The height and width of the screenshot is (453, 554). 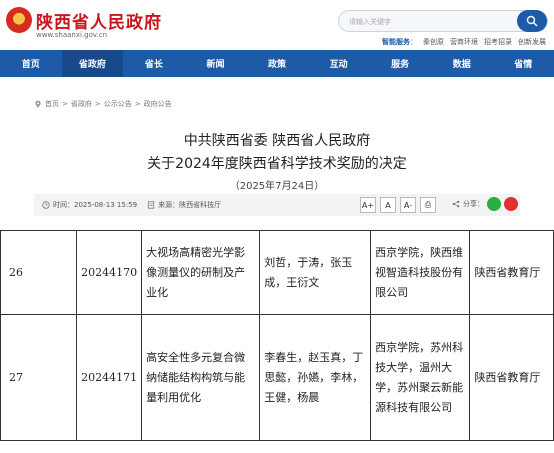 I want to click on cell-units: 西京学院，陕西维视智造科技股份有限公司, so click(x=420, y=272).